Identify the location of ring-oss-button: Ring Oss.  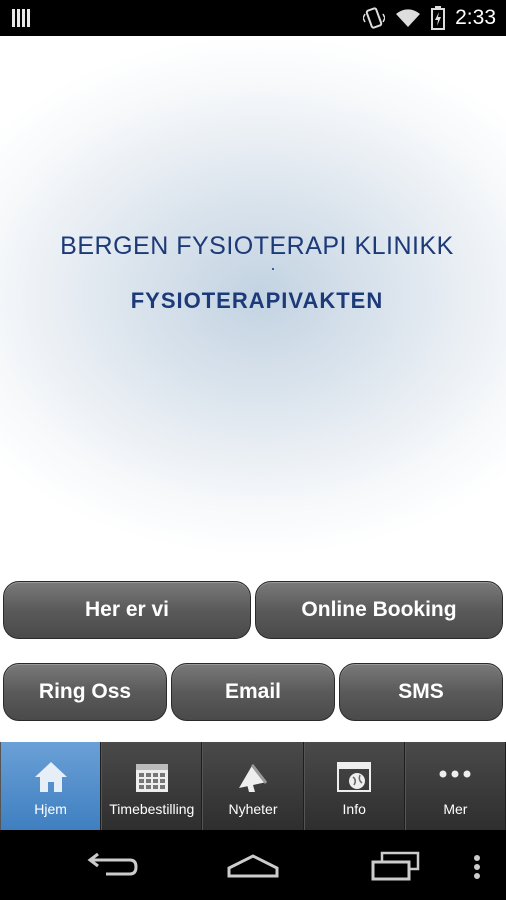
(85, 692).